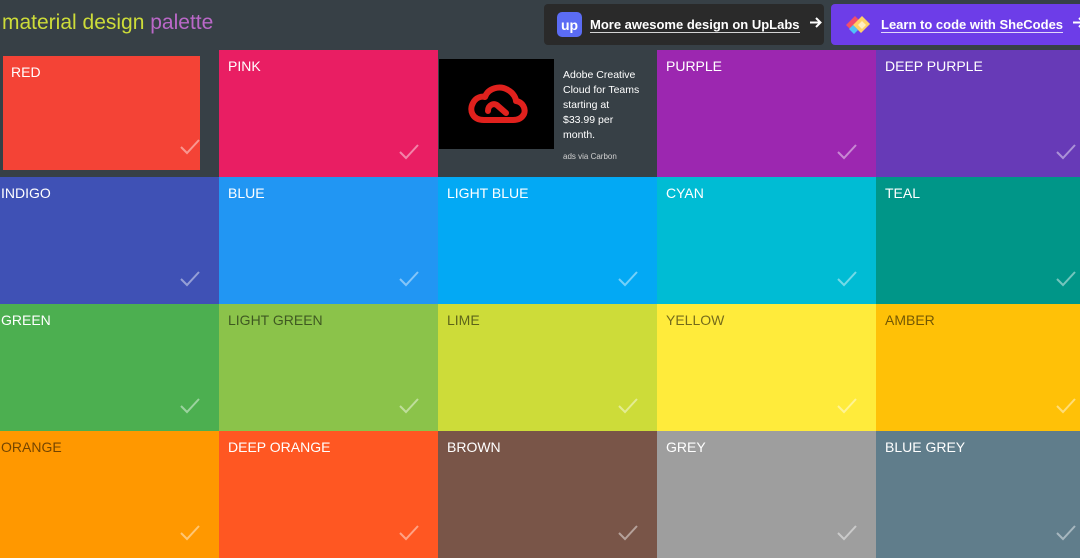 This screenshot has width=1080, height=558. What do you see at coordinates (328, 367) in the screenshot?
I see `color-tile-light-green: LIGHT GREEN` at bounding box center [328, 367].